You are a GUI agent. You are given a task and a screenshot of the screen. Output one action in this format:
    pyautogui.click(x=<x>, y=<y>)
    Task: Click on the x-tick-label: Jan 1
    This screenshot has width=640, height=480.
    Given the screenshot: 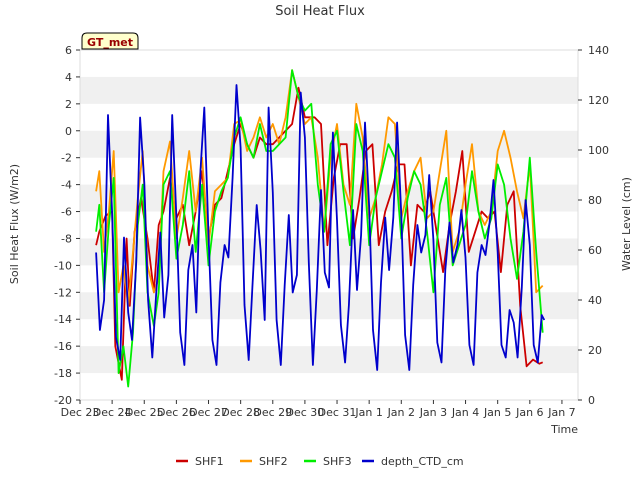 What is the action you would take?
    pyautogui.click(x=368, y=412)
    